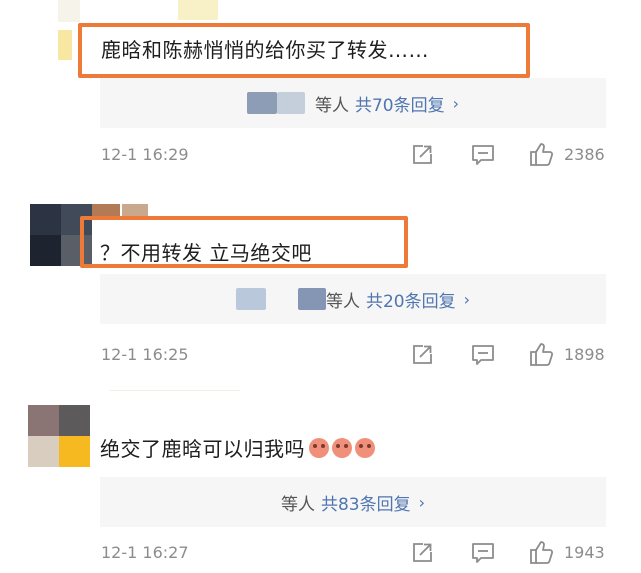 Image resolution: width=641 pixels, height=573 pixels. I want to click on reply-summary: 等人 共83条回复 ›, so click(353, 502).